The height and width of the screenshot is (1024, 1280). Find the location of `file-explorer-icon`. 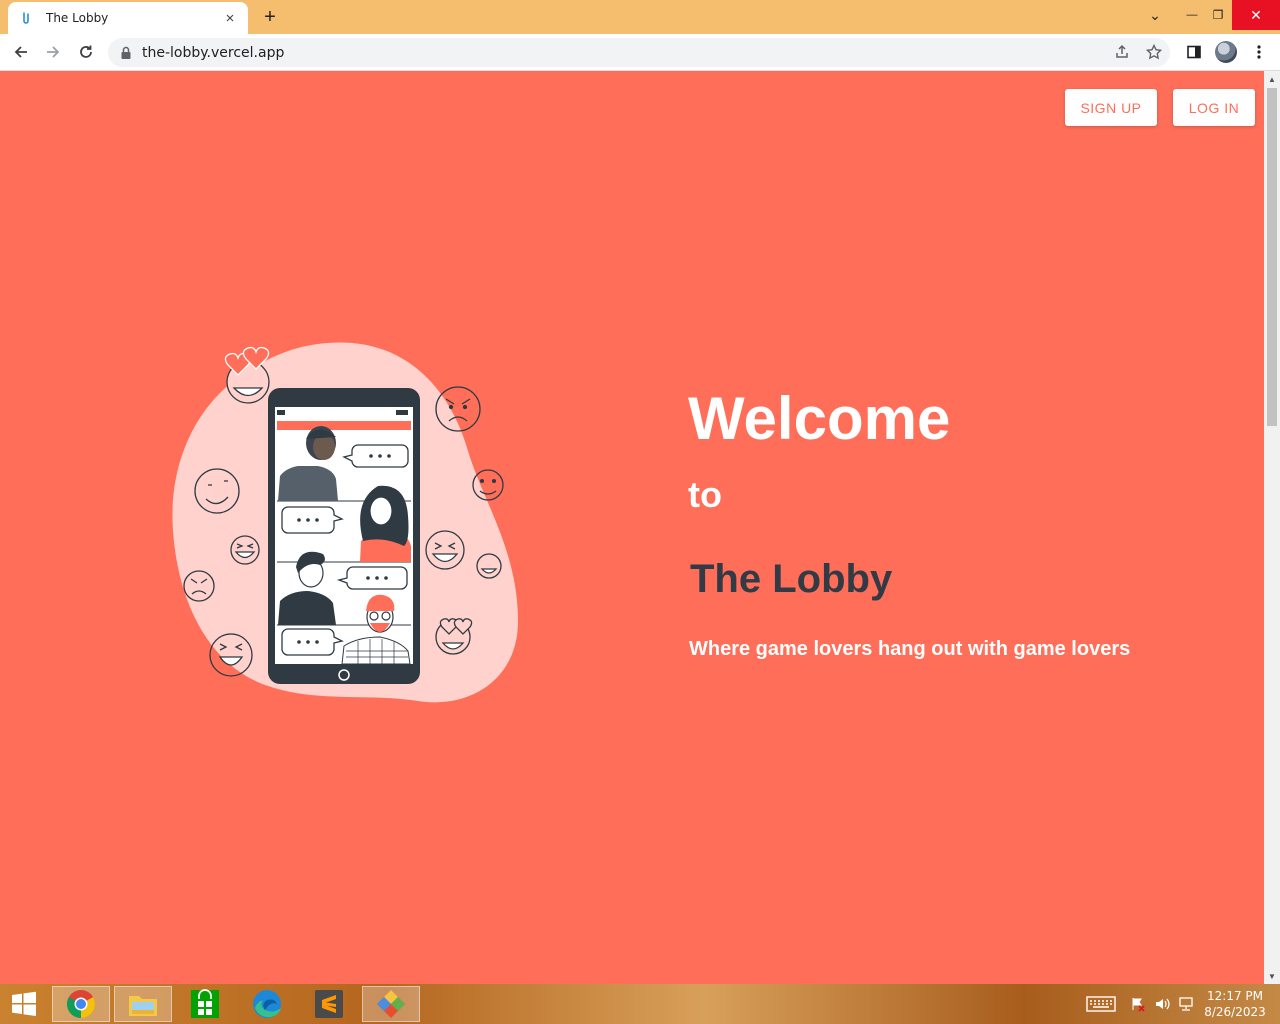

file-explorer-icon is located at coordinates (143, 1004).